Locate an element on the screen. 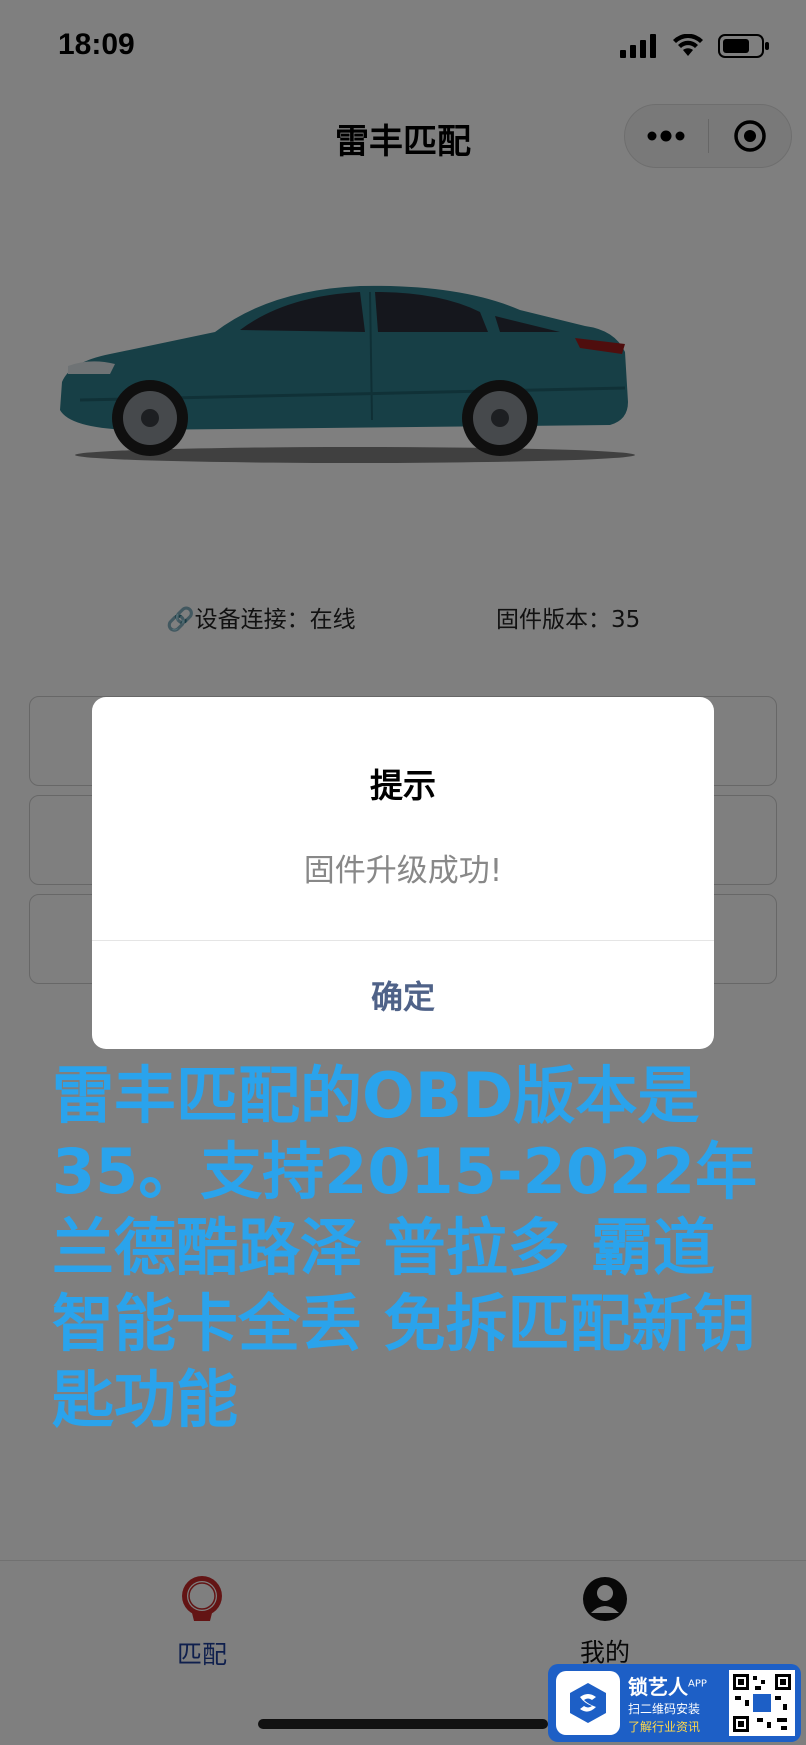 The height and width of the screenshot is (1745, 806). brand-logo-icon is located at coordinates (588, 1703).